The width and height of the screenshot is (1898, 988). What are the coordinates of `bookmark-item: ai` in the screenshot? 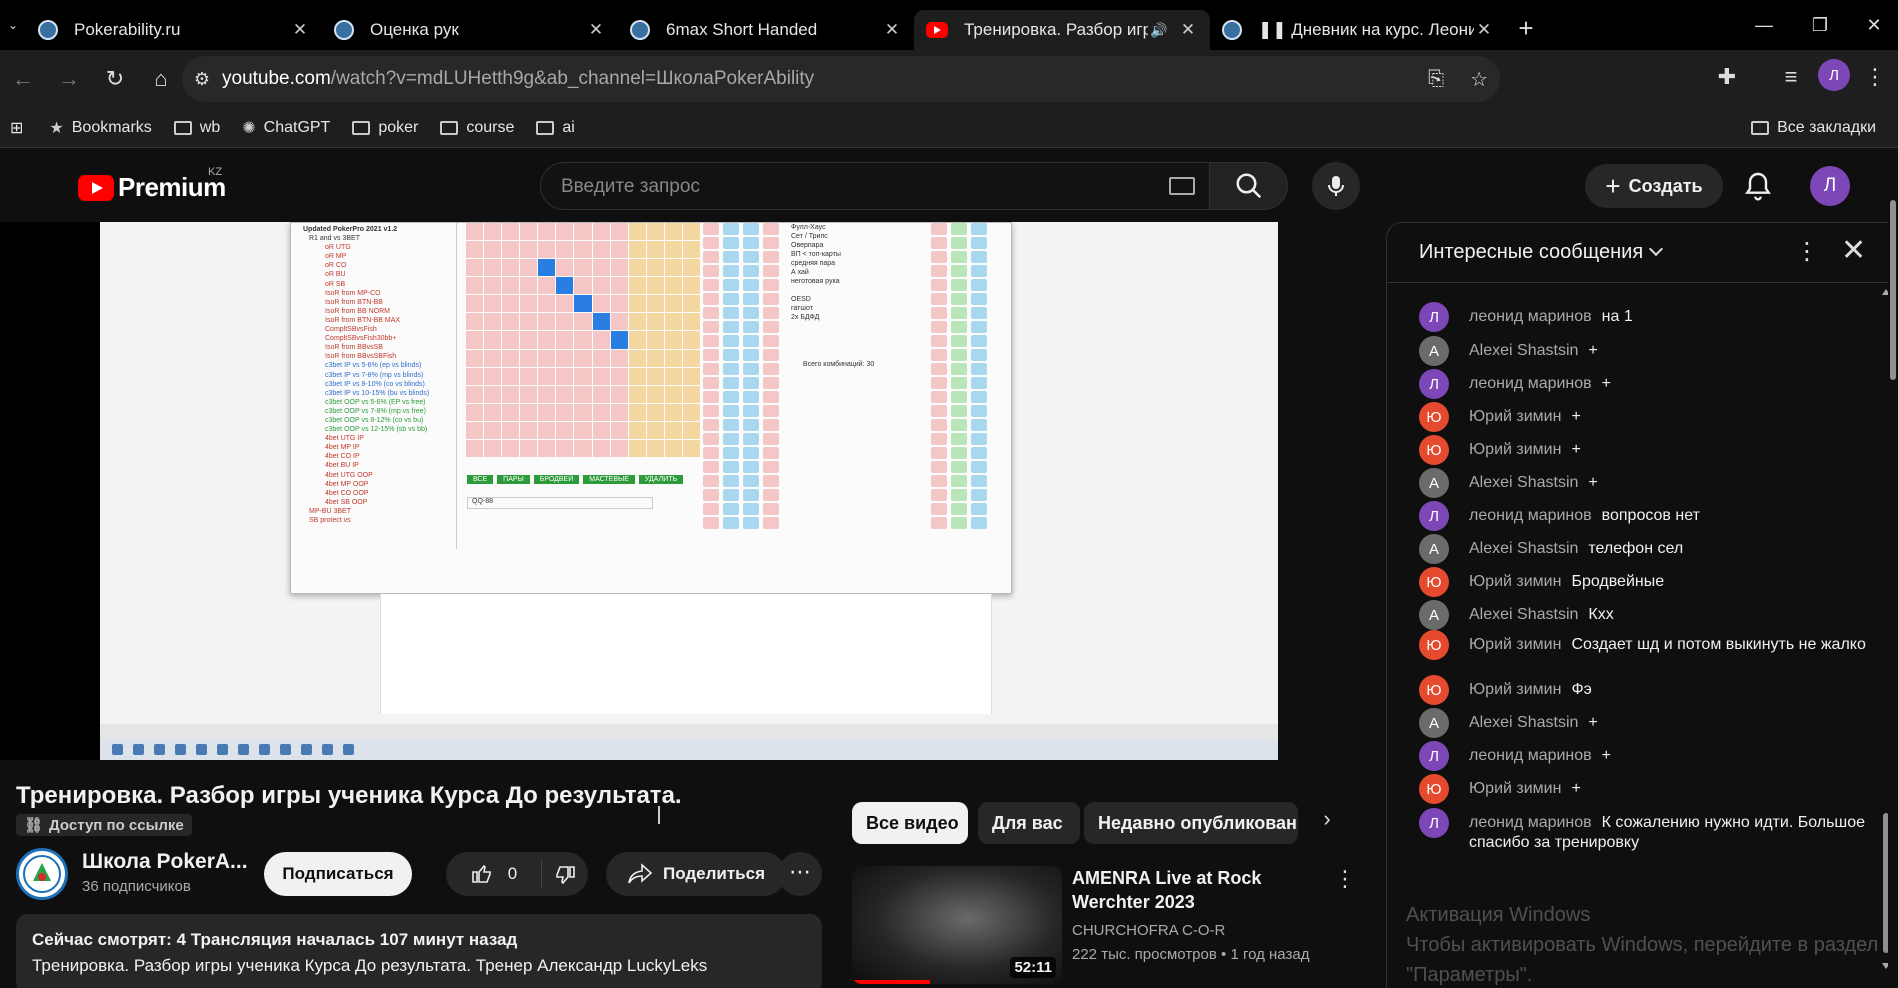 It's located at (555, 128).